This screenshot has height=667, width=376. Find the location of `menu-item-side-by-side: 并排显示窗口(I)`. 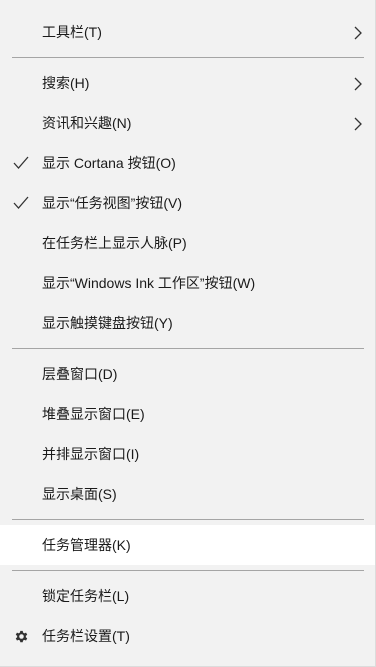

menu-item-side-by-side: 并排显示窗口(I) is located at coordinates (187, 454).